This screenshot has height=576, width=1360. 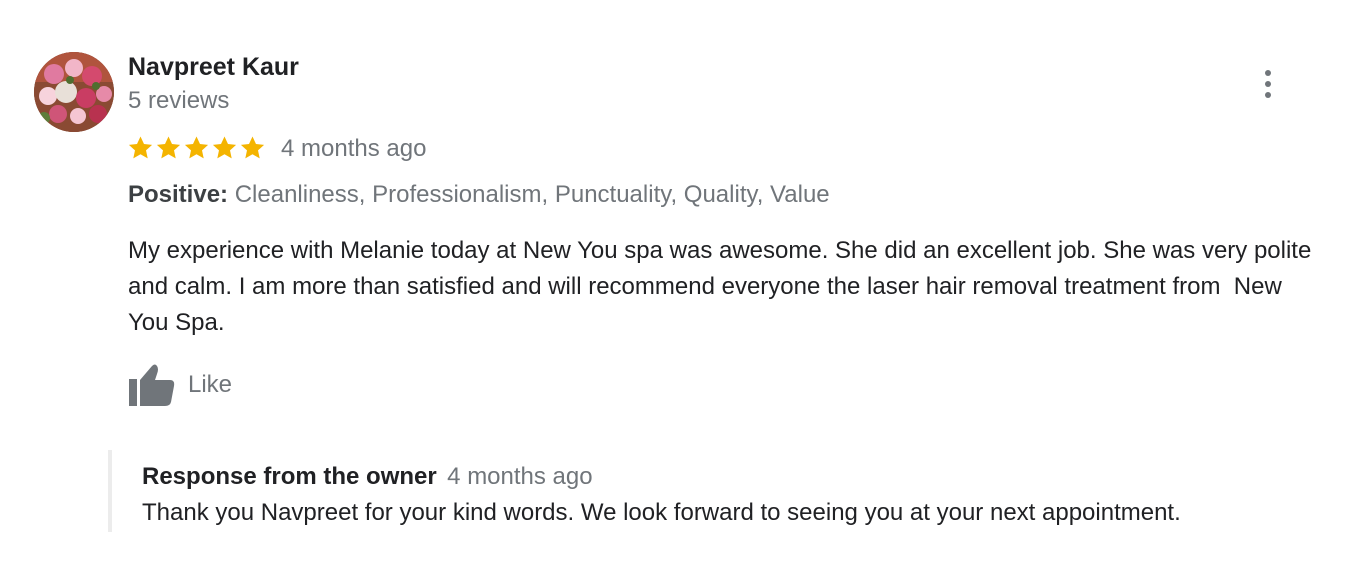 What do you see at coordinates (354, 148) in the screenshot?
I see `review-time: 4 months ago` at bounding box center [354, 148].